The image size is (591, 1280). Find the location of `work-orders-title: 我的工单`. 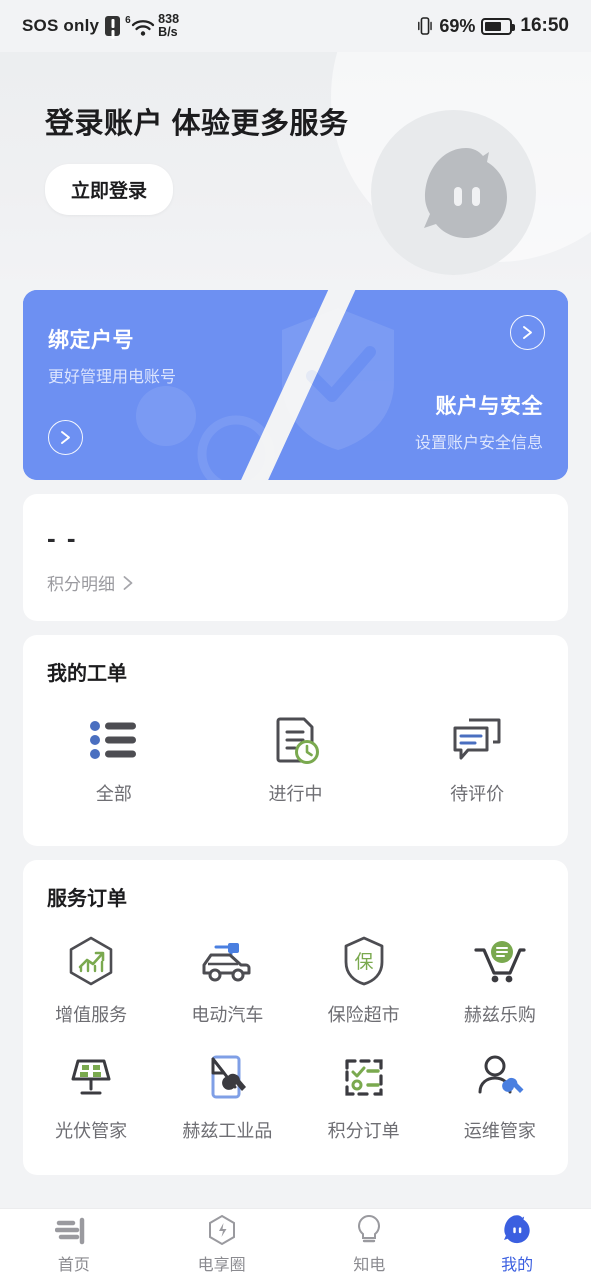

work-orders-title: 我的工单 is located at coordinates (87, 674).